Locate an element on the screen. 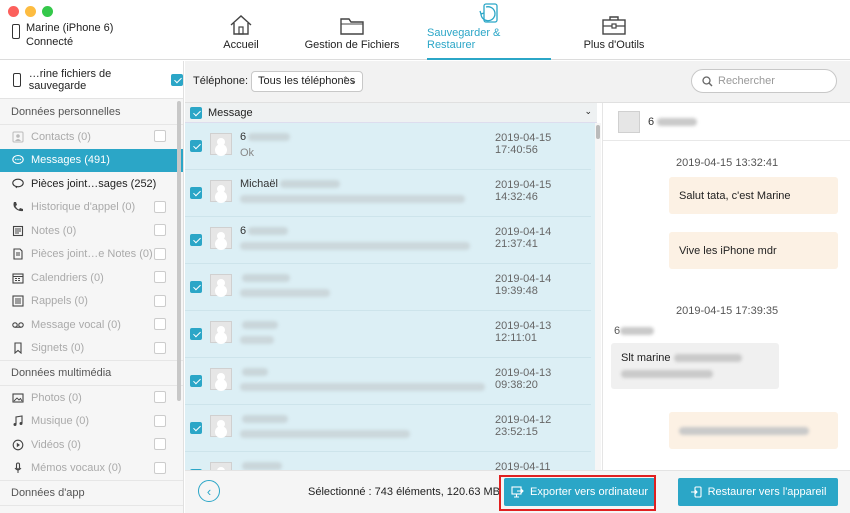  search-icon is located at coordinates (707, 80).